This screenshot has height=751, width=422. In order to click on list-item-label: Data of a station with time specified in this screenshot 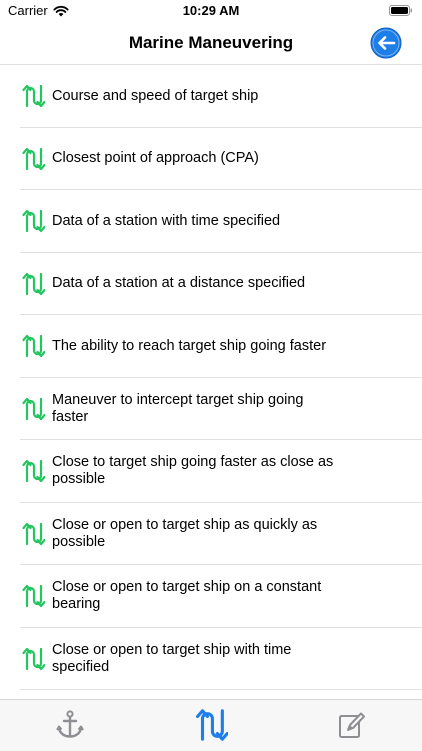, I will do `click(166, 220)`.